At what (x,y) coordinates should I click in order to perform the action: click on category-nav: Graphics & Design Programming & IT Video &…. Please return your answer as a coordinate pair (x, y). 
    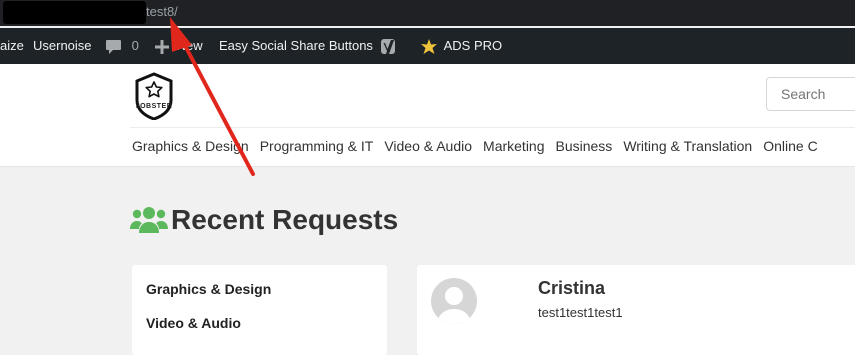
    Looking at the image, I should click on (480, 146).